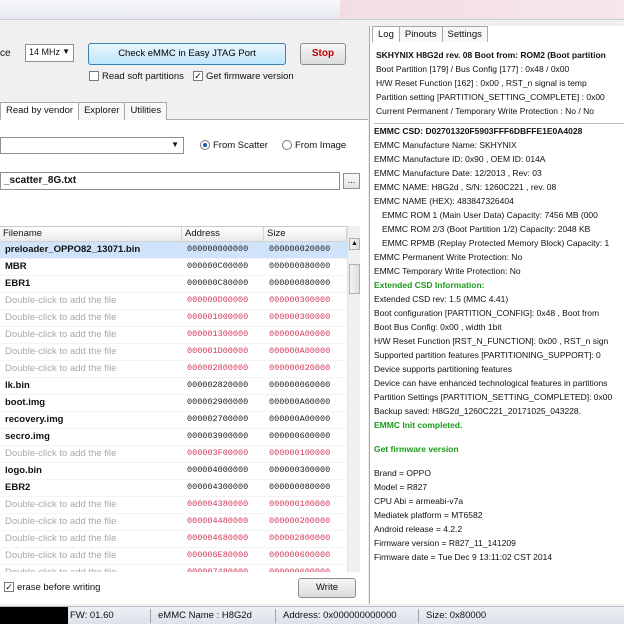  I want to click on table-row: EBR1 000000C80000 000000080000, so click(173, 284).